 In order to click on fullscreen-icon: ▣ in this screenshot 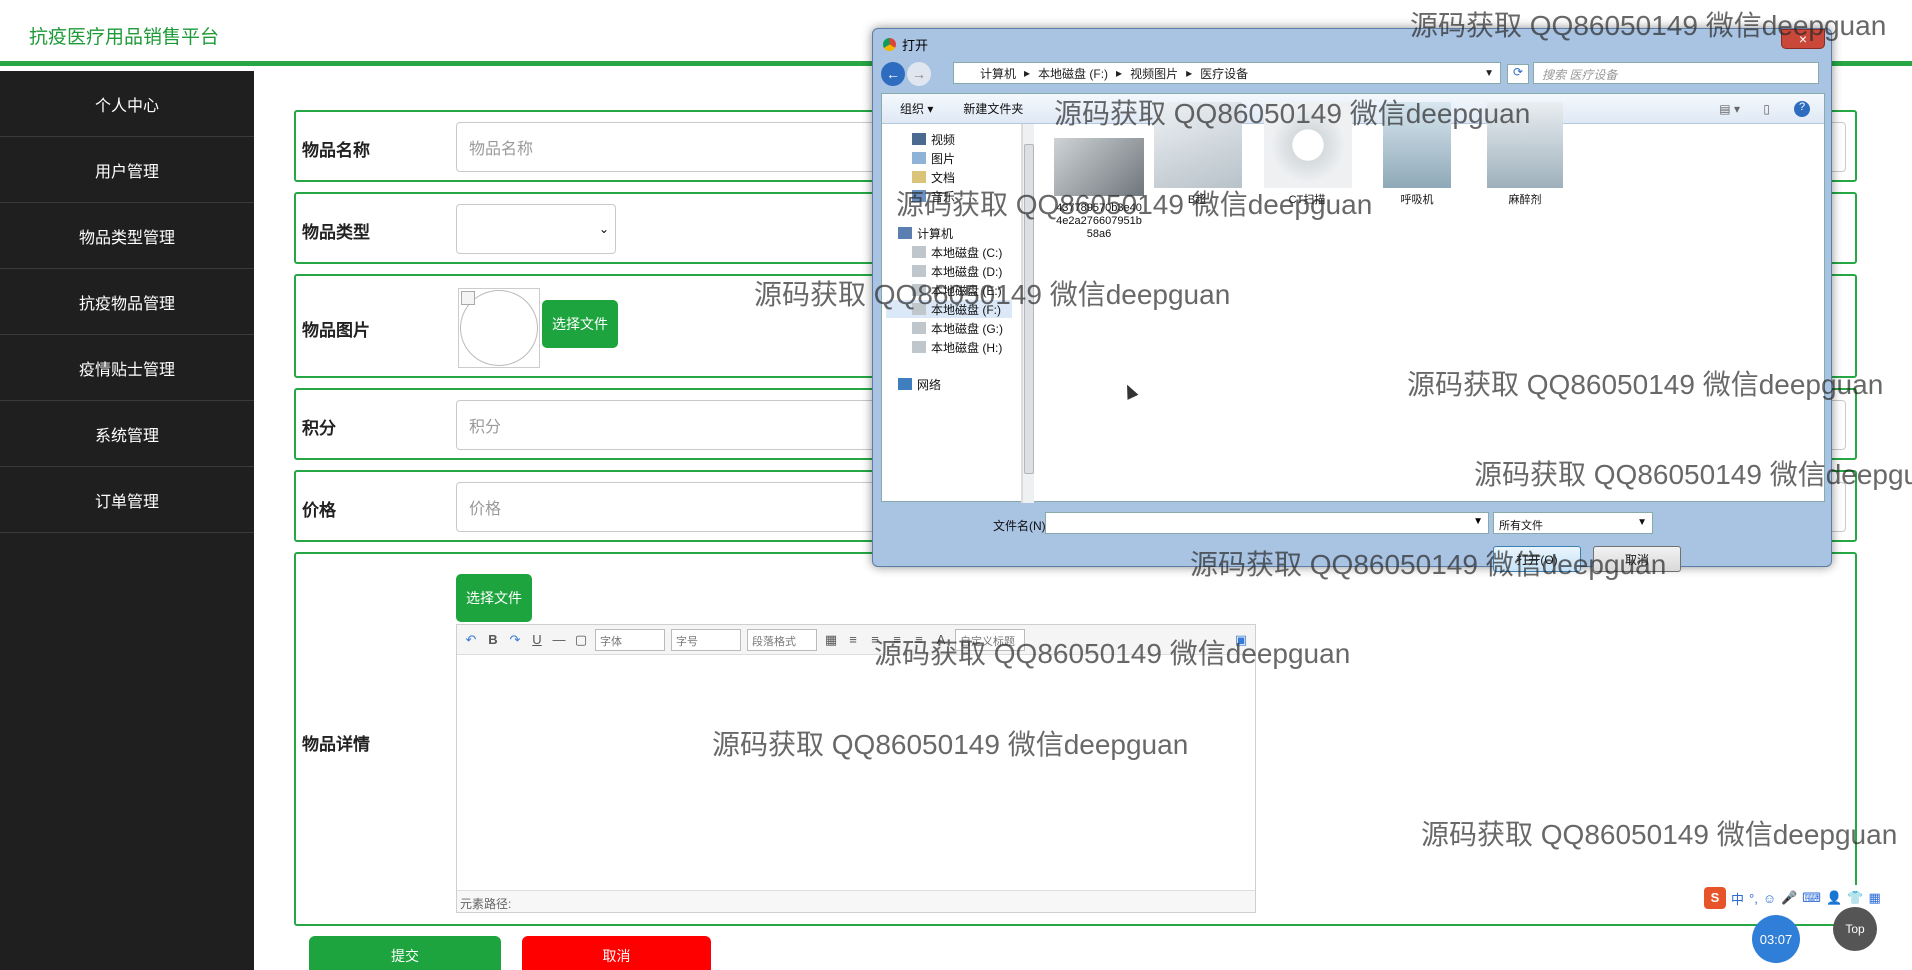, I will do `click(1241, 640)`.